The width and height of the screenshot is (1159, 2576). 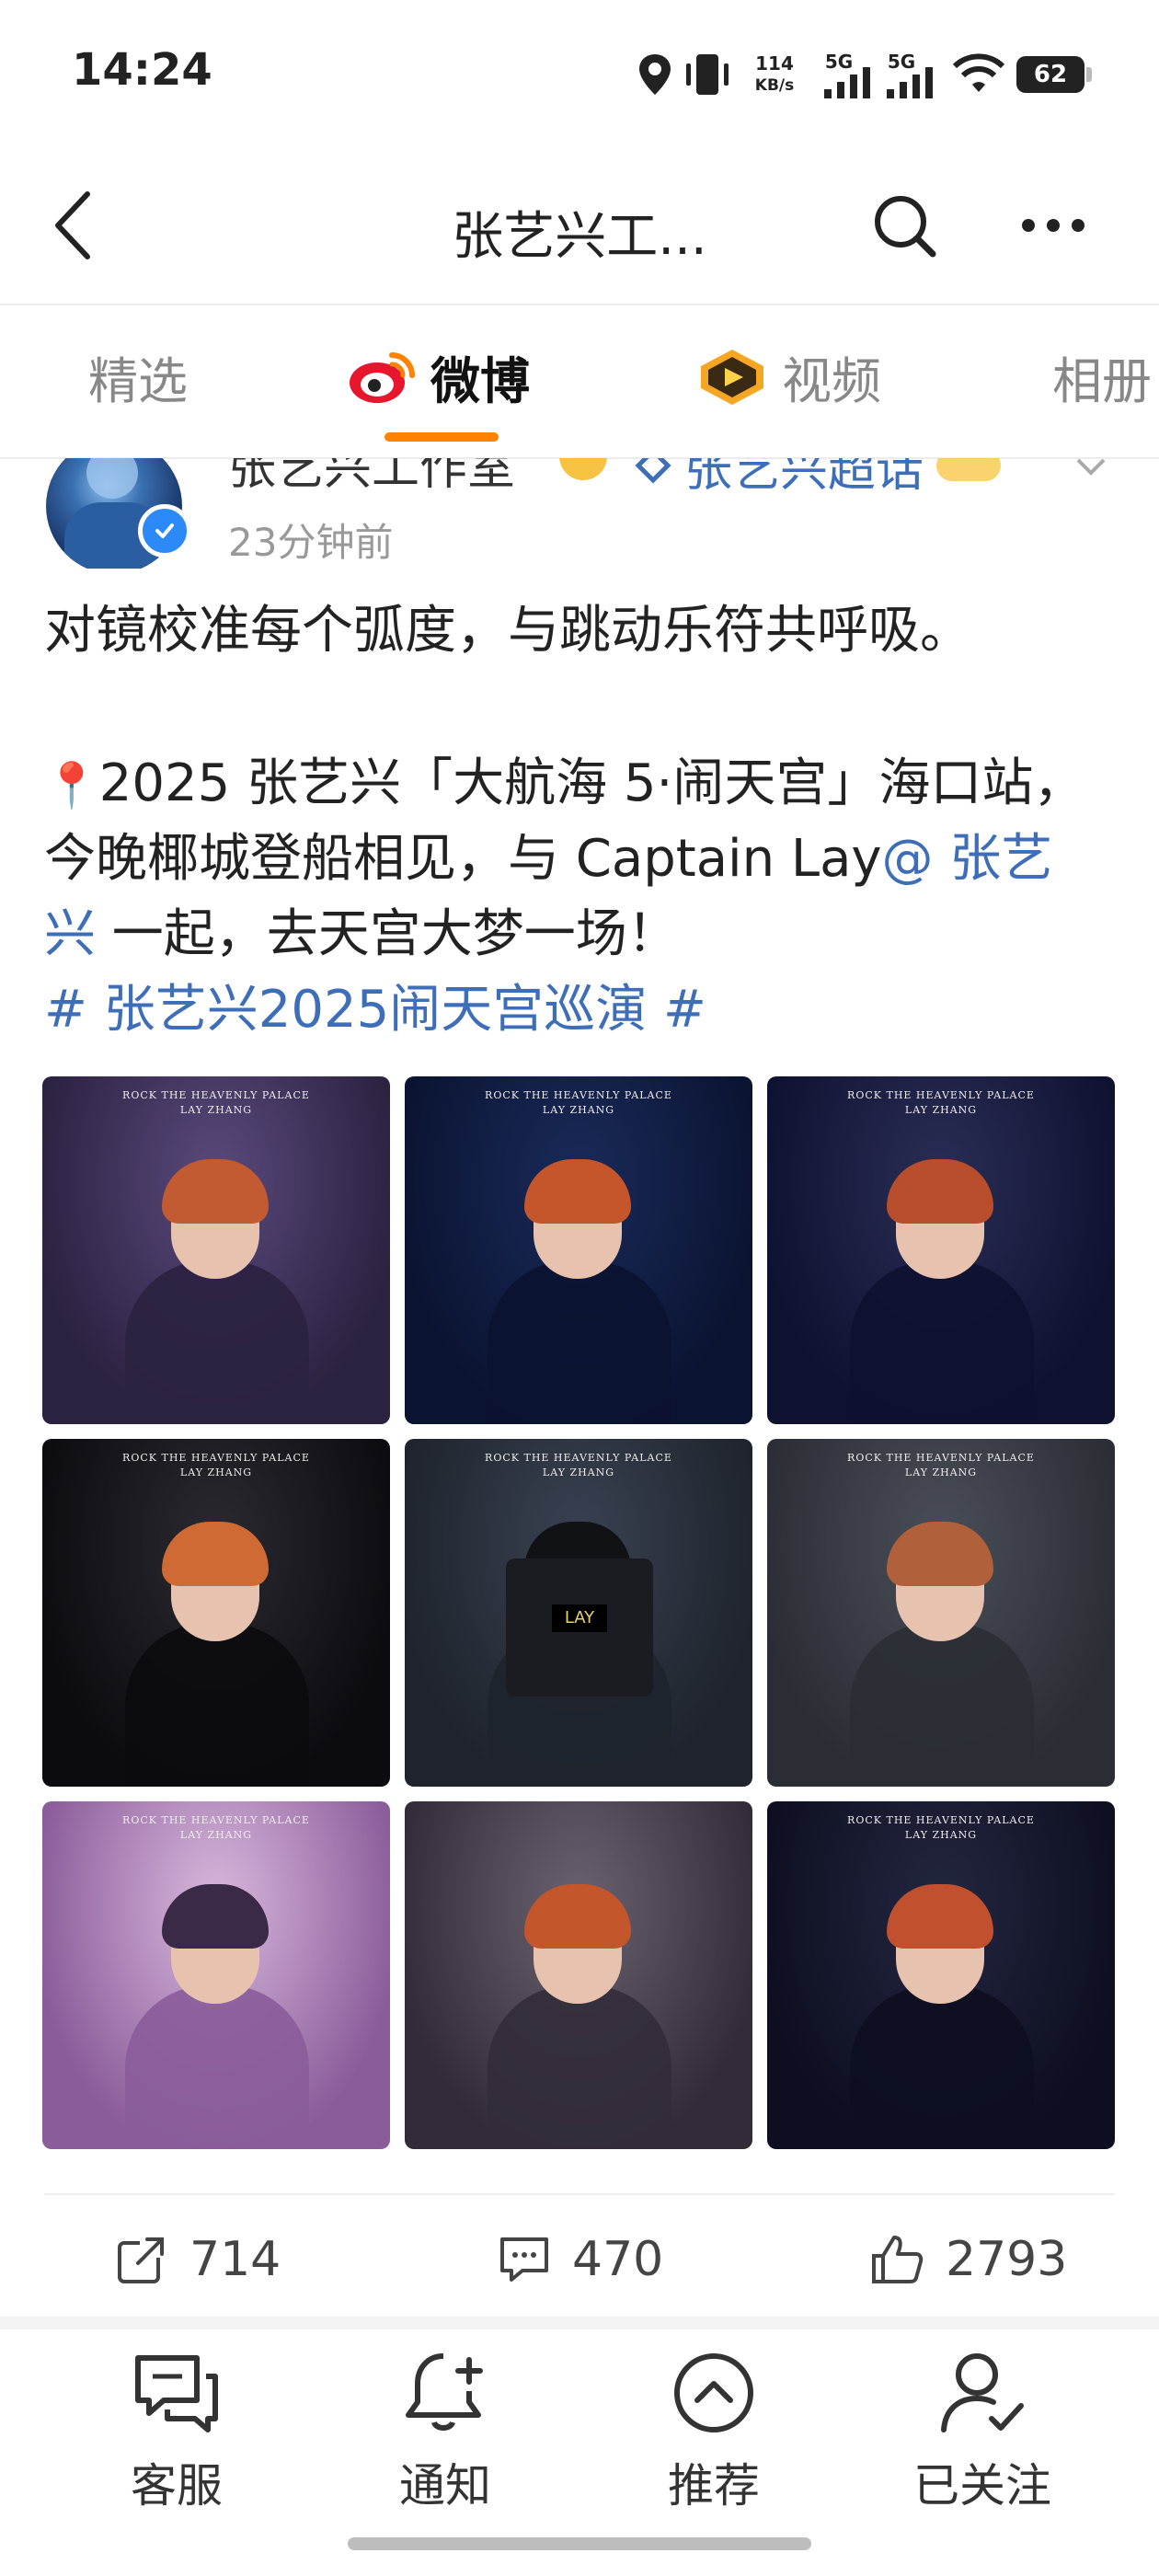 What do you see at coordinates (441, 437) in the screenshot?
I see `active-tab-indicator` at bounding box center [441, 437].